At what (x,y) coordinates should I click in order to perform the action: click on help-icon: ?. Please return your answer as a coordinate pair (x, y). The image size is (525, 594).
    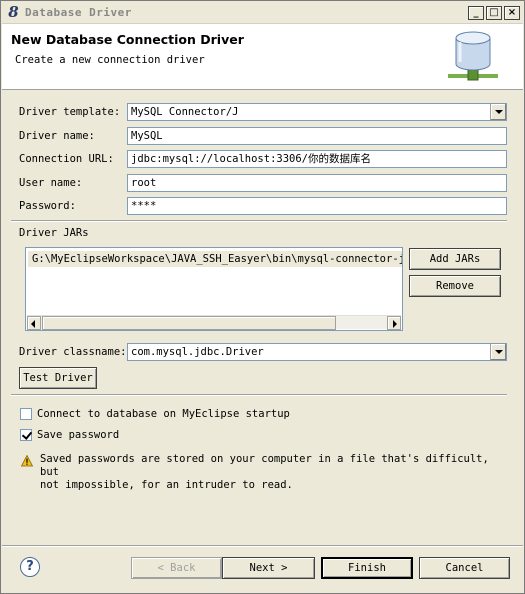
    Looking at the image, I should click on (30, 567).